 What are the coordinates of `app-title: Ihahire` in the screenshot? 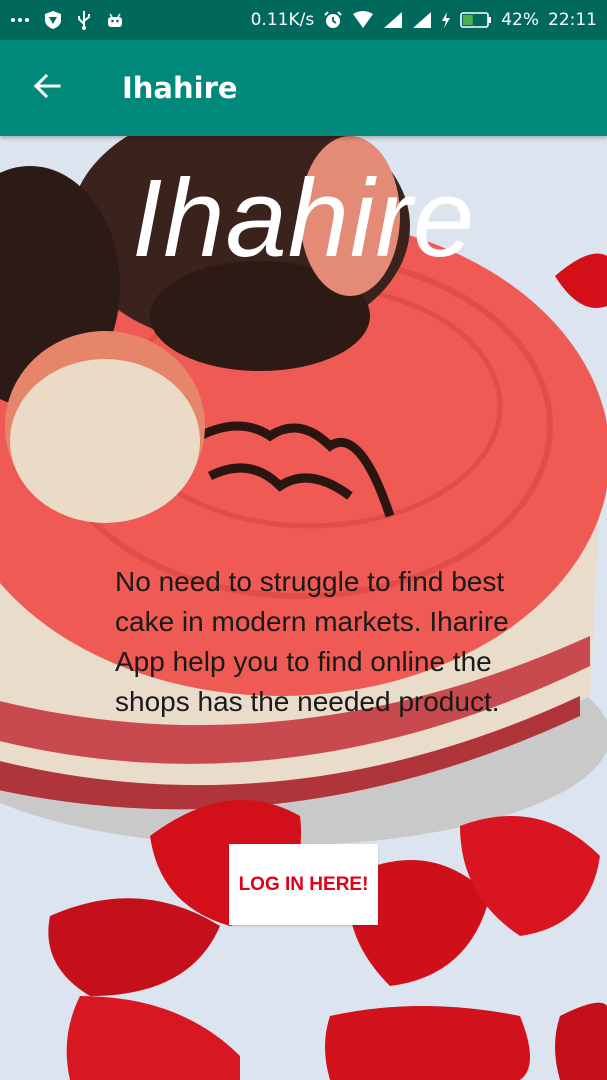 It's located at (180, 88).